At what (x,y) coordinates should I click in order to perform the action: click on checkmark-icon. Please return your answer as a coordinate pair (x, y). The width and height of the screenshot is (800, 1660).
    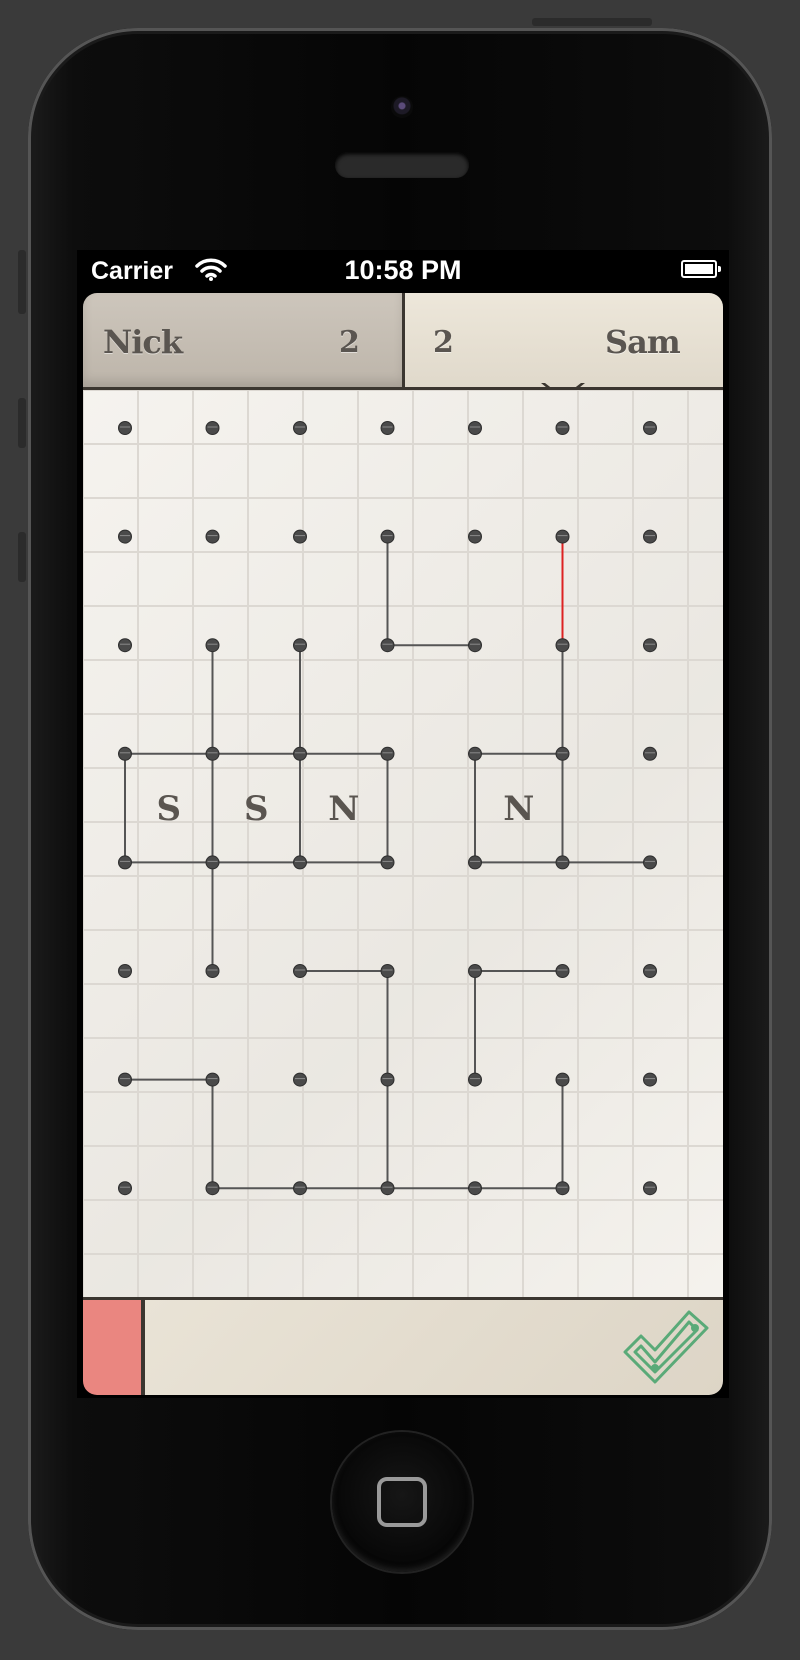
    Looking at the image, I should click on (666, 1347).